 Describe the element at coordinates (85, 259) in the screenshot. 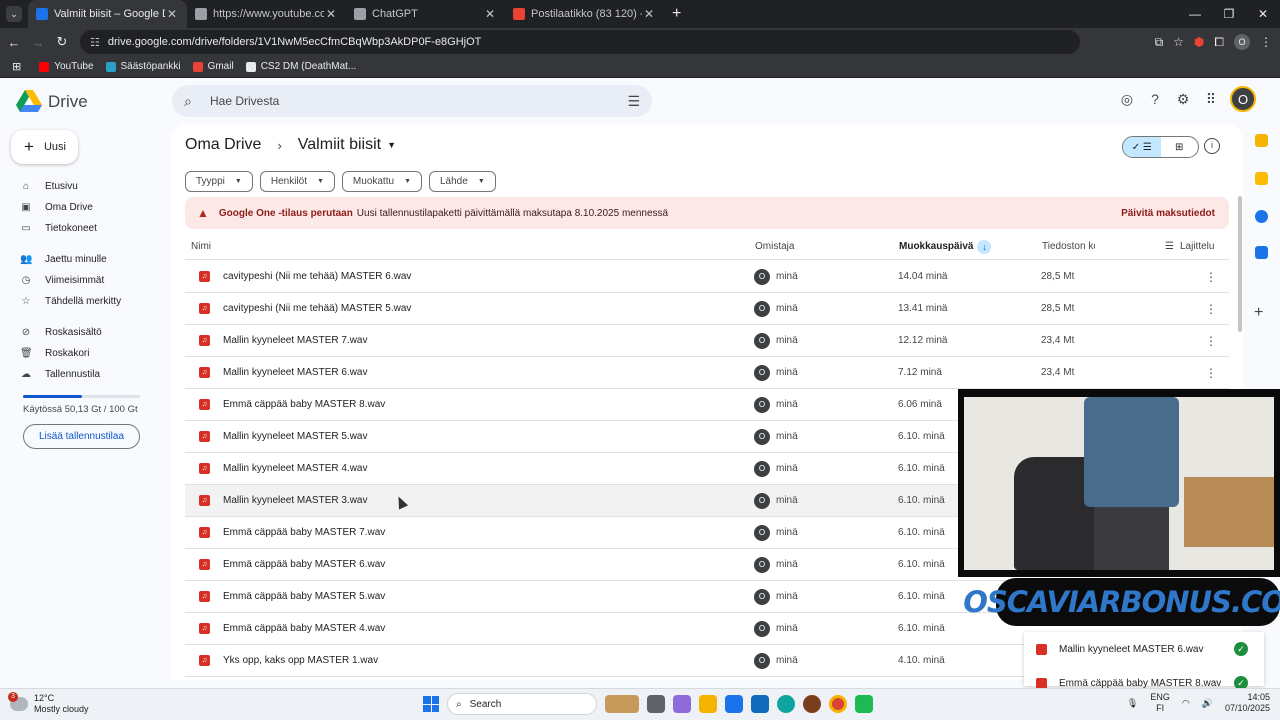

I see `sidebar-item-shared: 👥 Jaettu minulle` at that location.